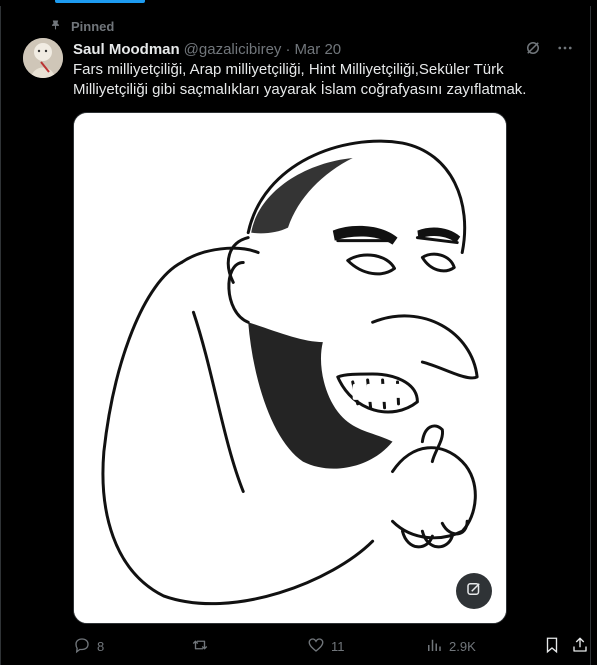 This screenshot has height=665, width=597. Describe the element at coordinates (55, 26) in the screenshot. I see `pin-icon` at that location.